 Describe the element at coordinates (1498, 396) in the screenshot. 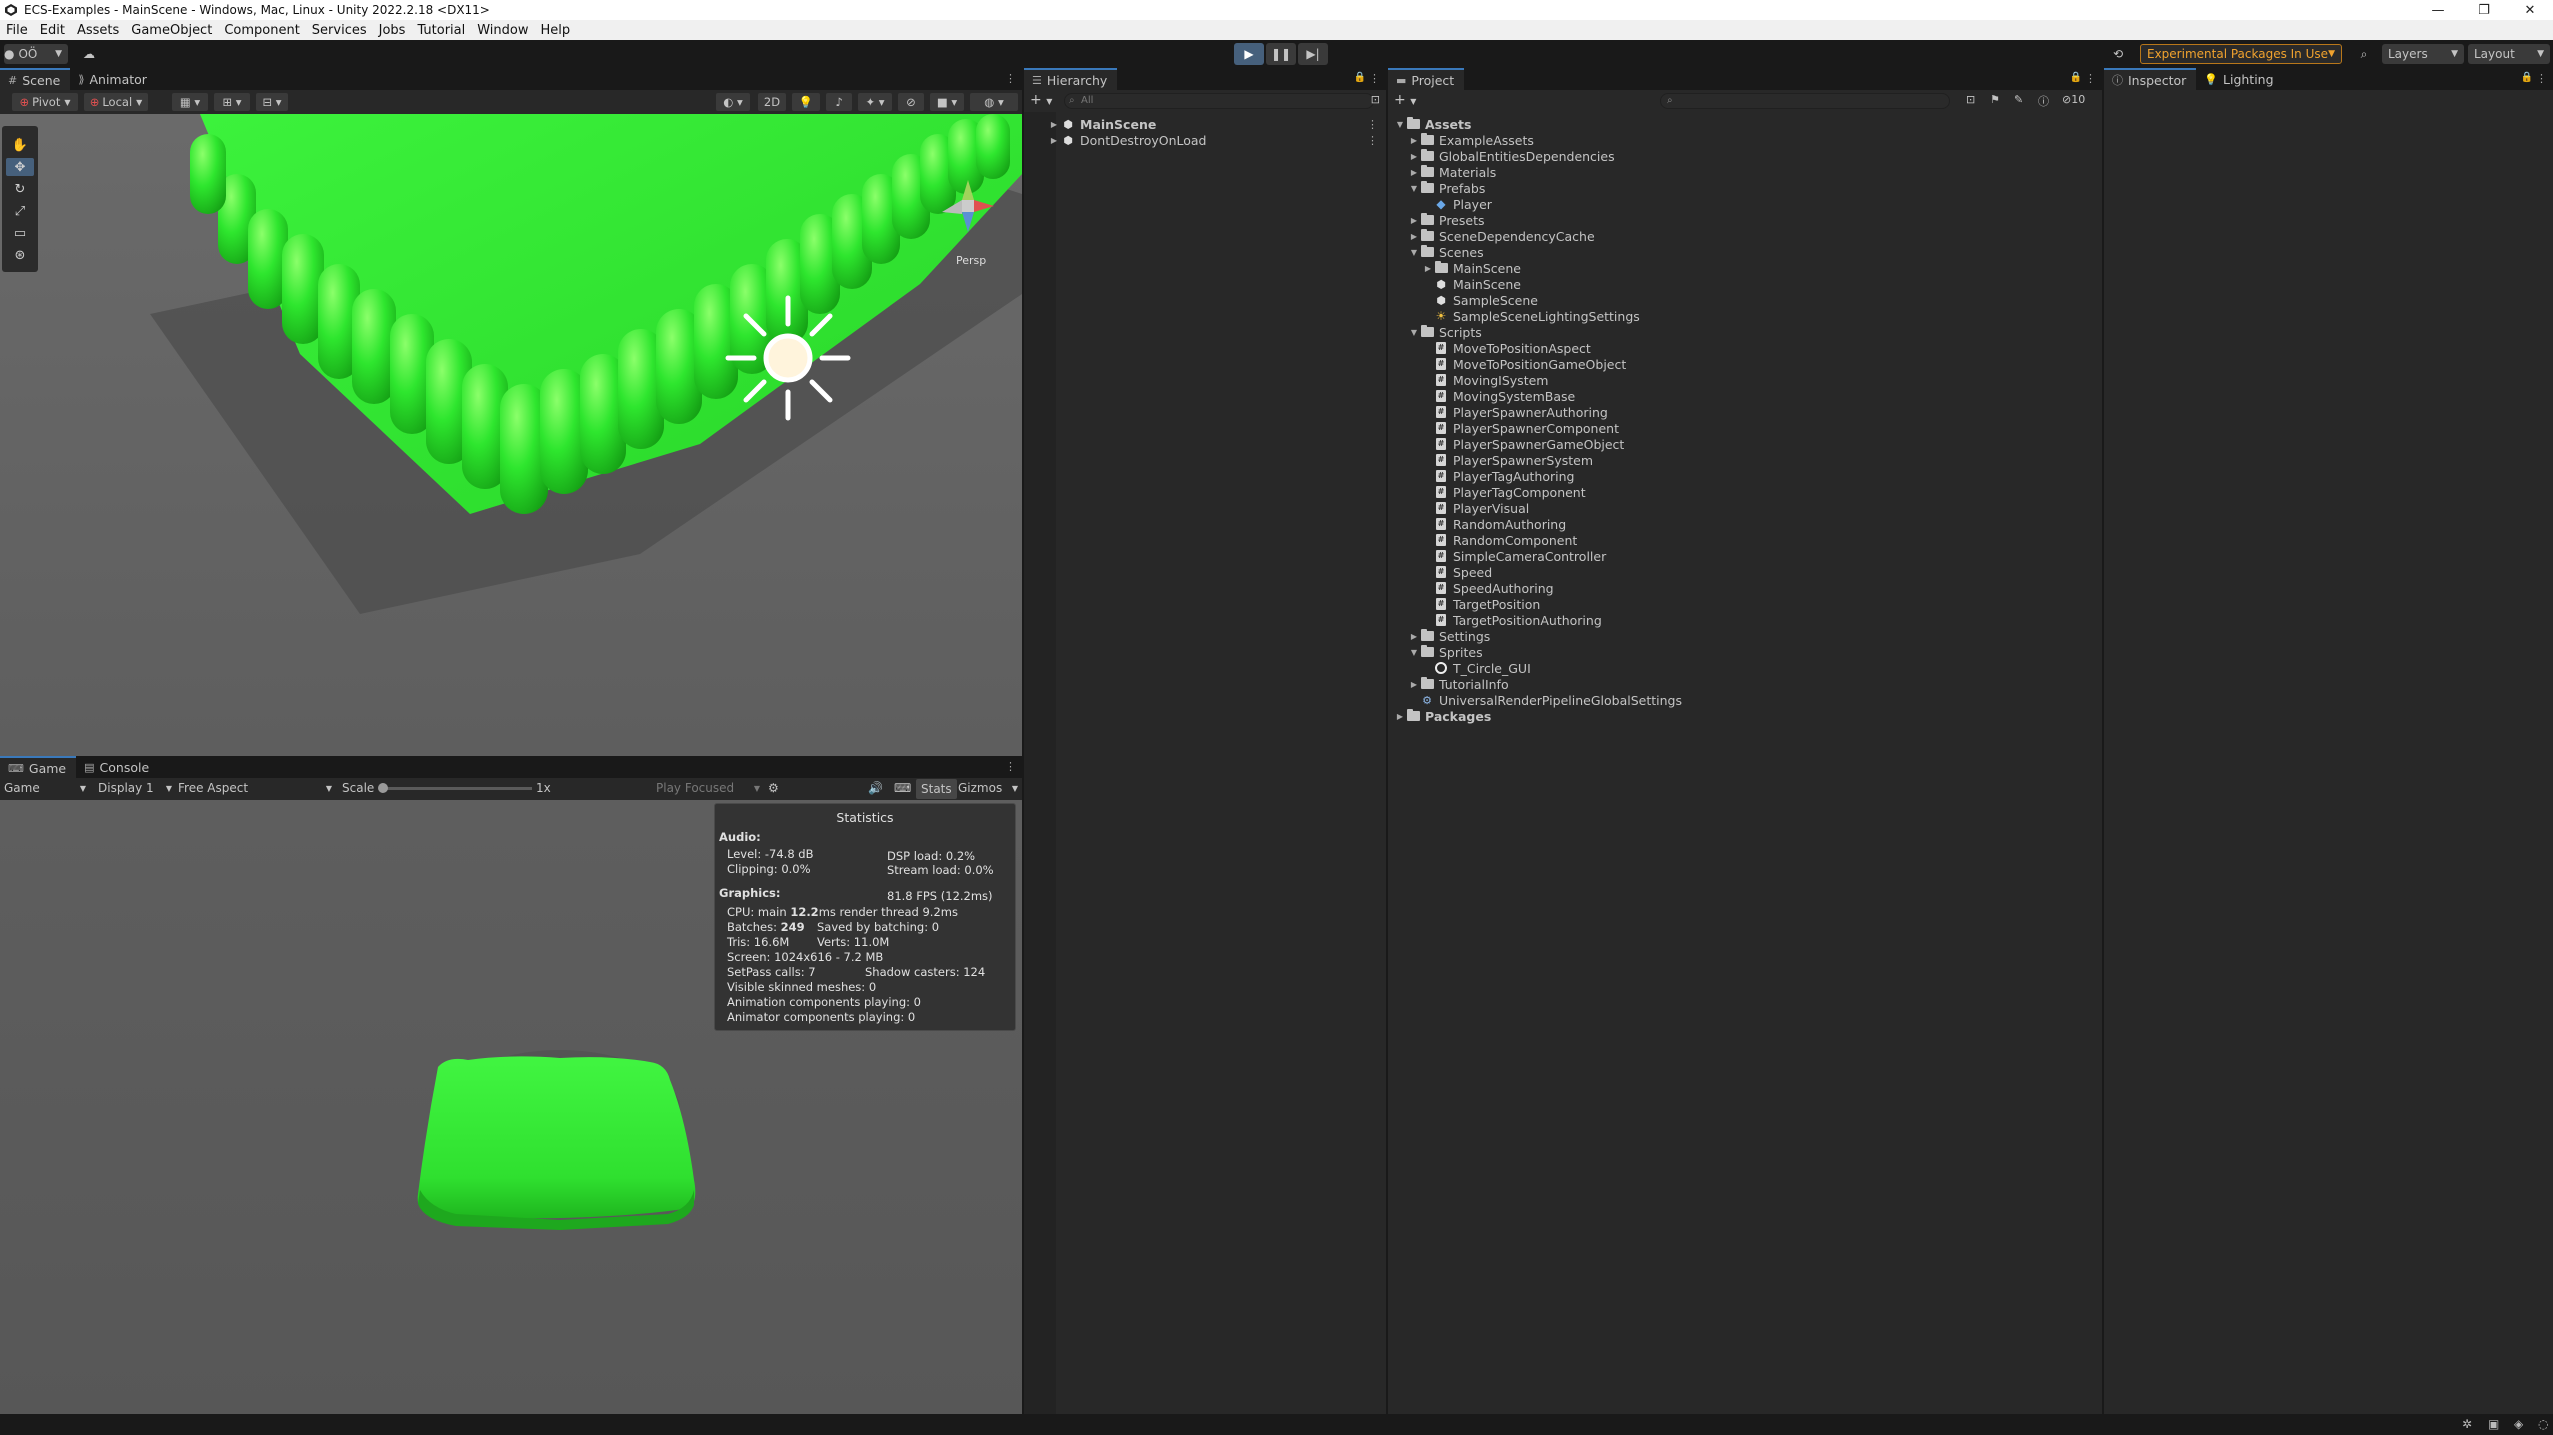

I see `project-item: # MovingSystemBase` at that location.